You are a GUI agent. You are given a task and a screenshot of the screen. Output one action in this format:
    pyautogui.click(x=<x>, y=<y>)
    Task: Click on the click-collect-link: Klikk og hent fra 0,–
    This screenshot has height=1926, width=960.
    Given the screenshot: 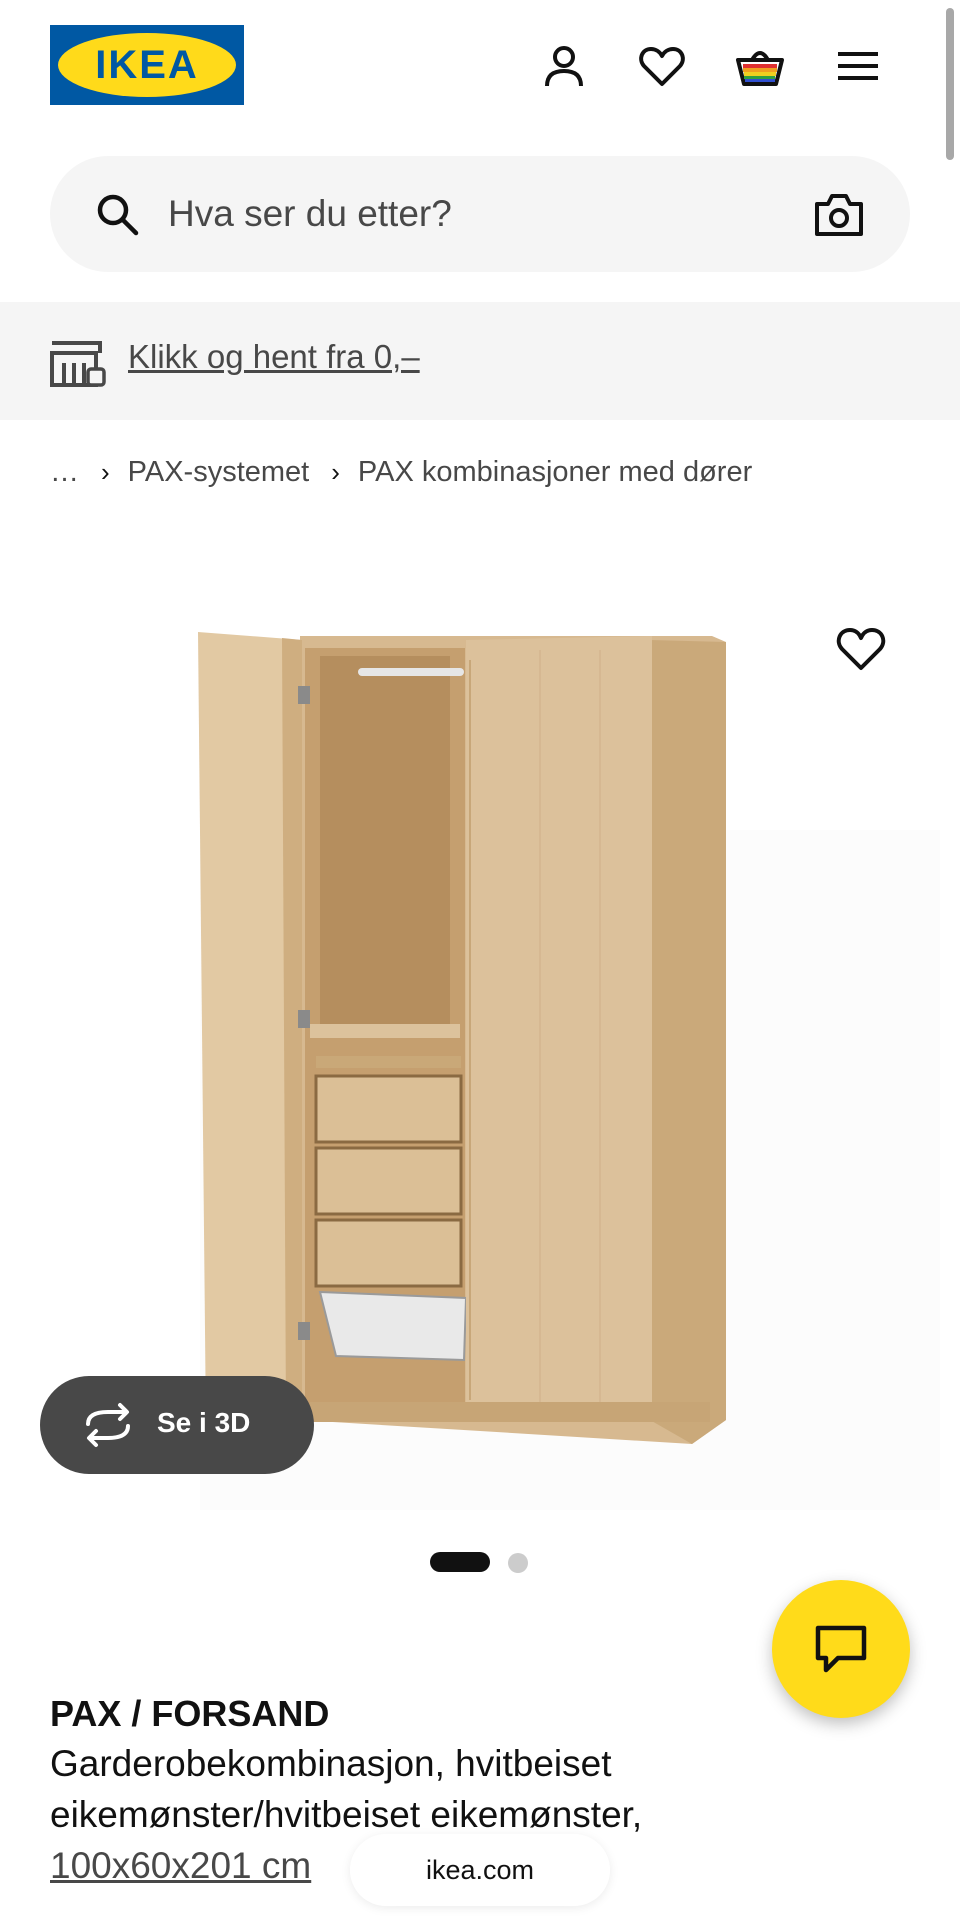 What is the action you would take?
    pyautogui.click(x=274, y=357)
    